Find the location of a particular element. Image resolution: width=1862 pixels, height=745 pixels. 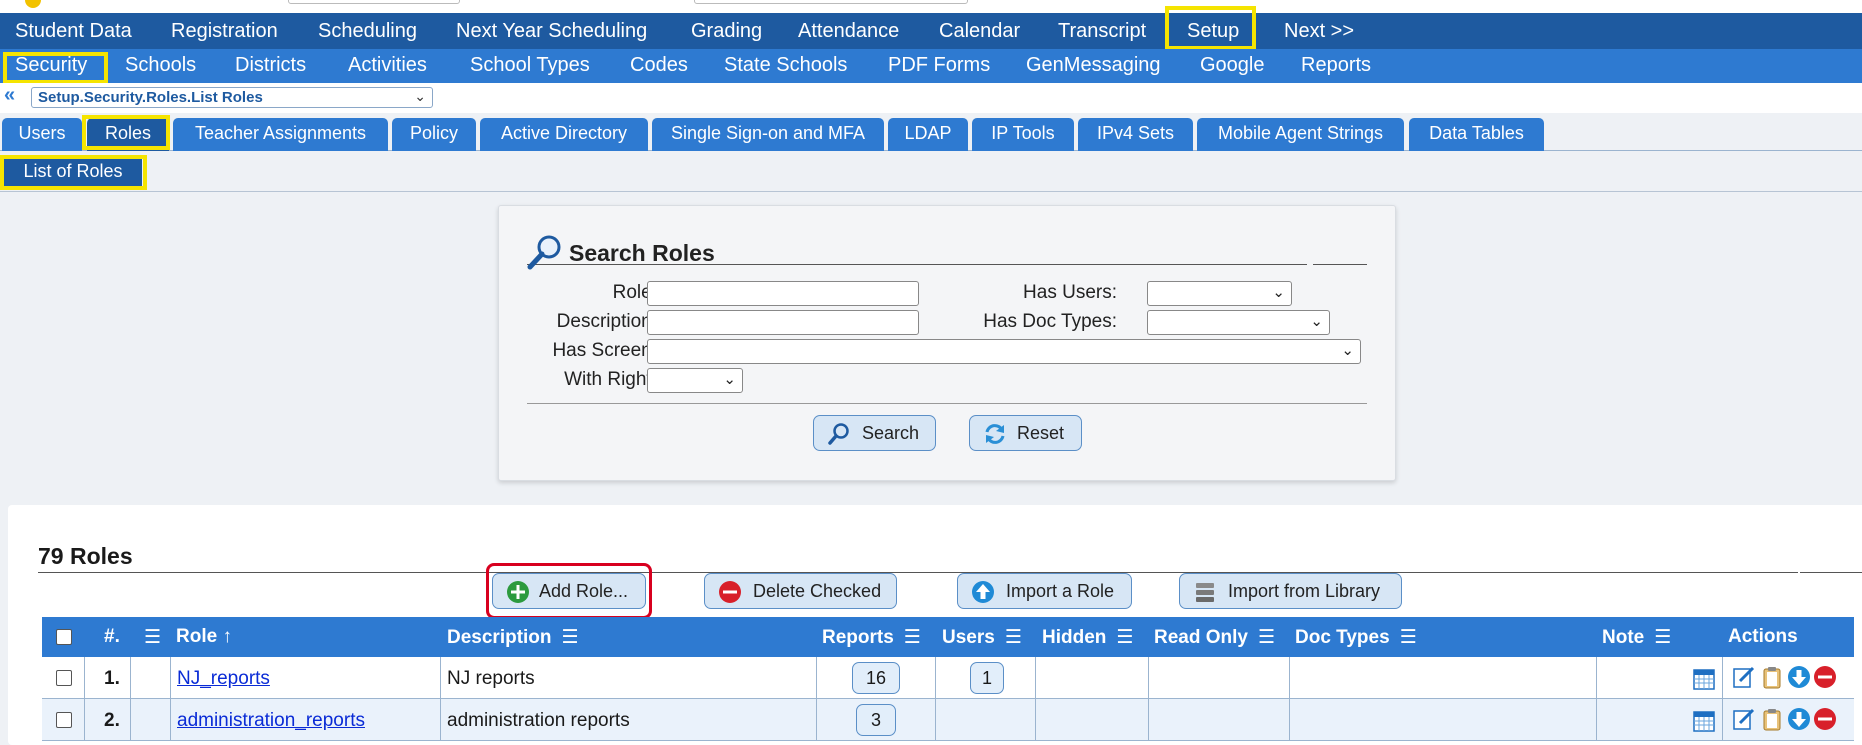

has-users-select: ⌄ is located at coordinates (1219, 293).